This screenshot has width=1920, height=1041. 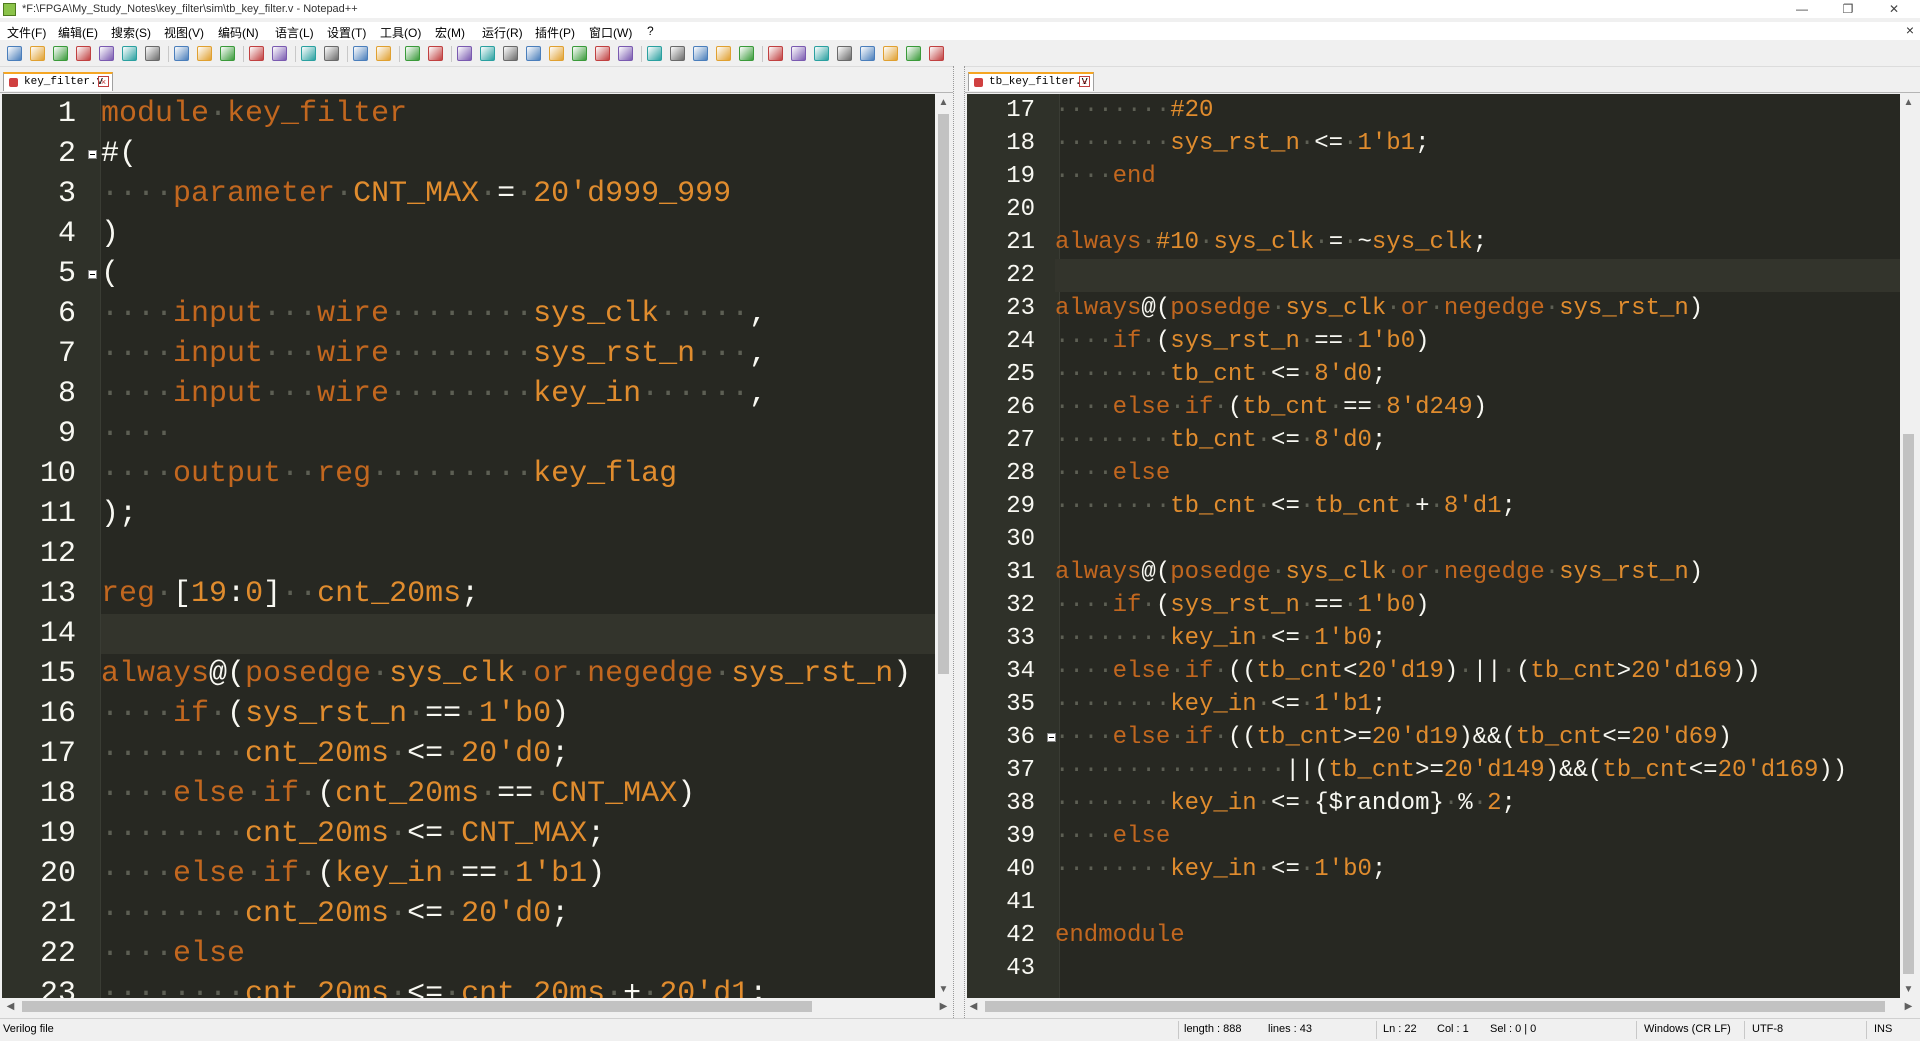 I want to click on close-all-icon, so click(x=129, y=53).